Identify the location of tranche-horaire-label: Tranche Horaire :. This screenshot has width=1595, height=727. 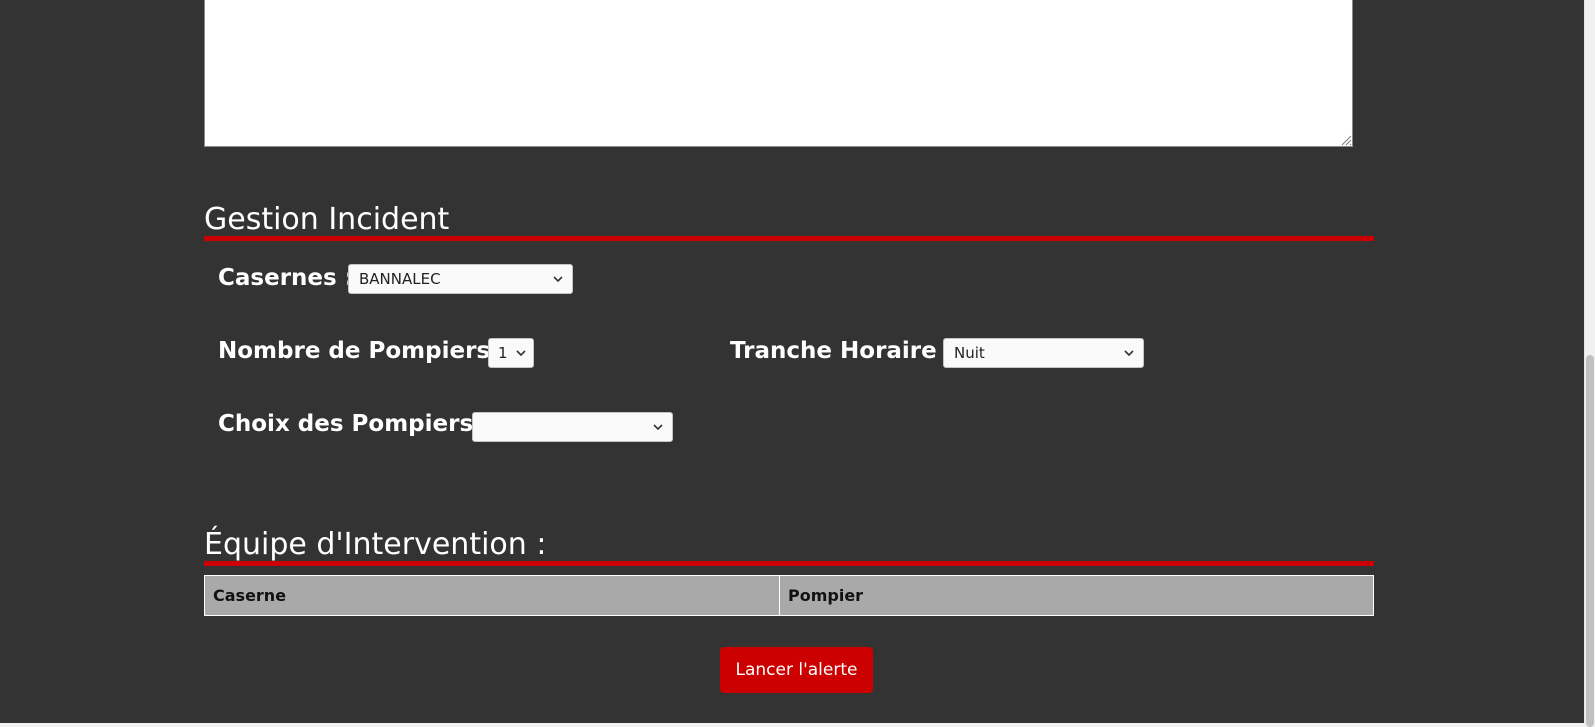
(842, 351).